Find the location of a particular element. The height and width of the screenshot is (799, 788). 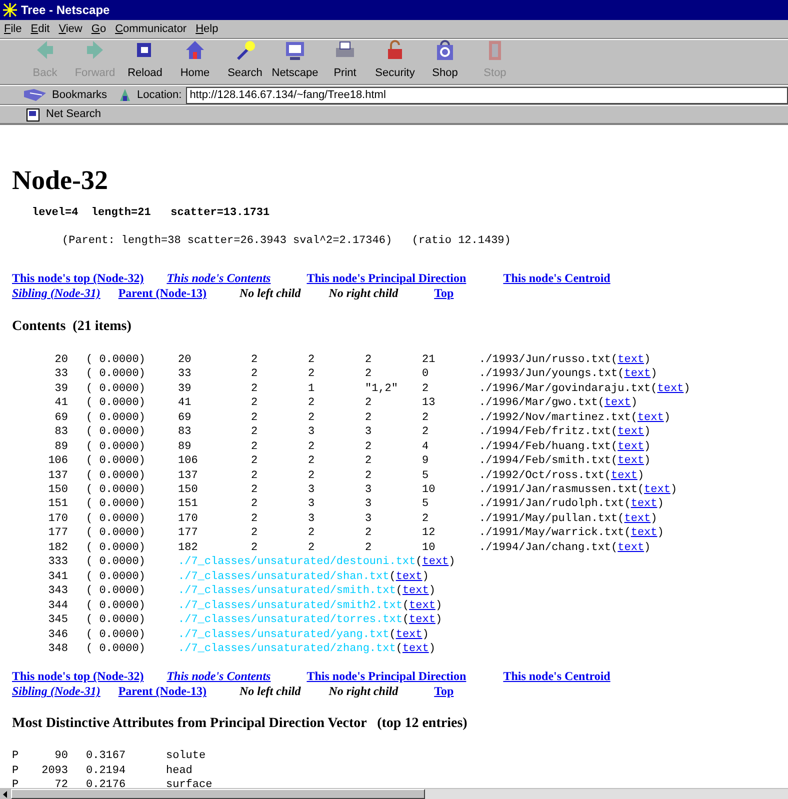

toolbar-button: Search is located at coordinates (245, 59).